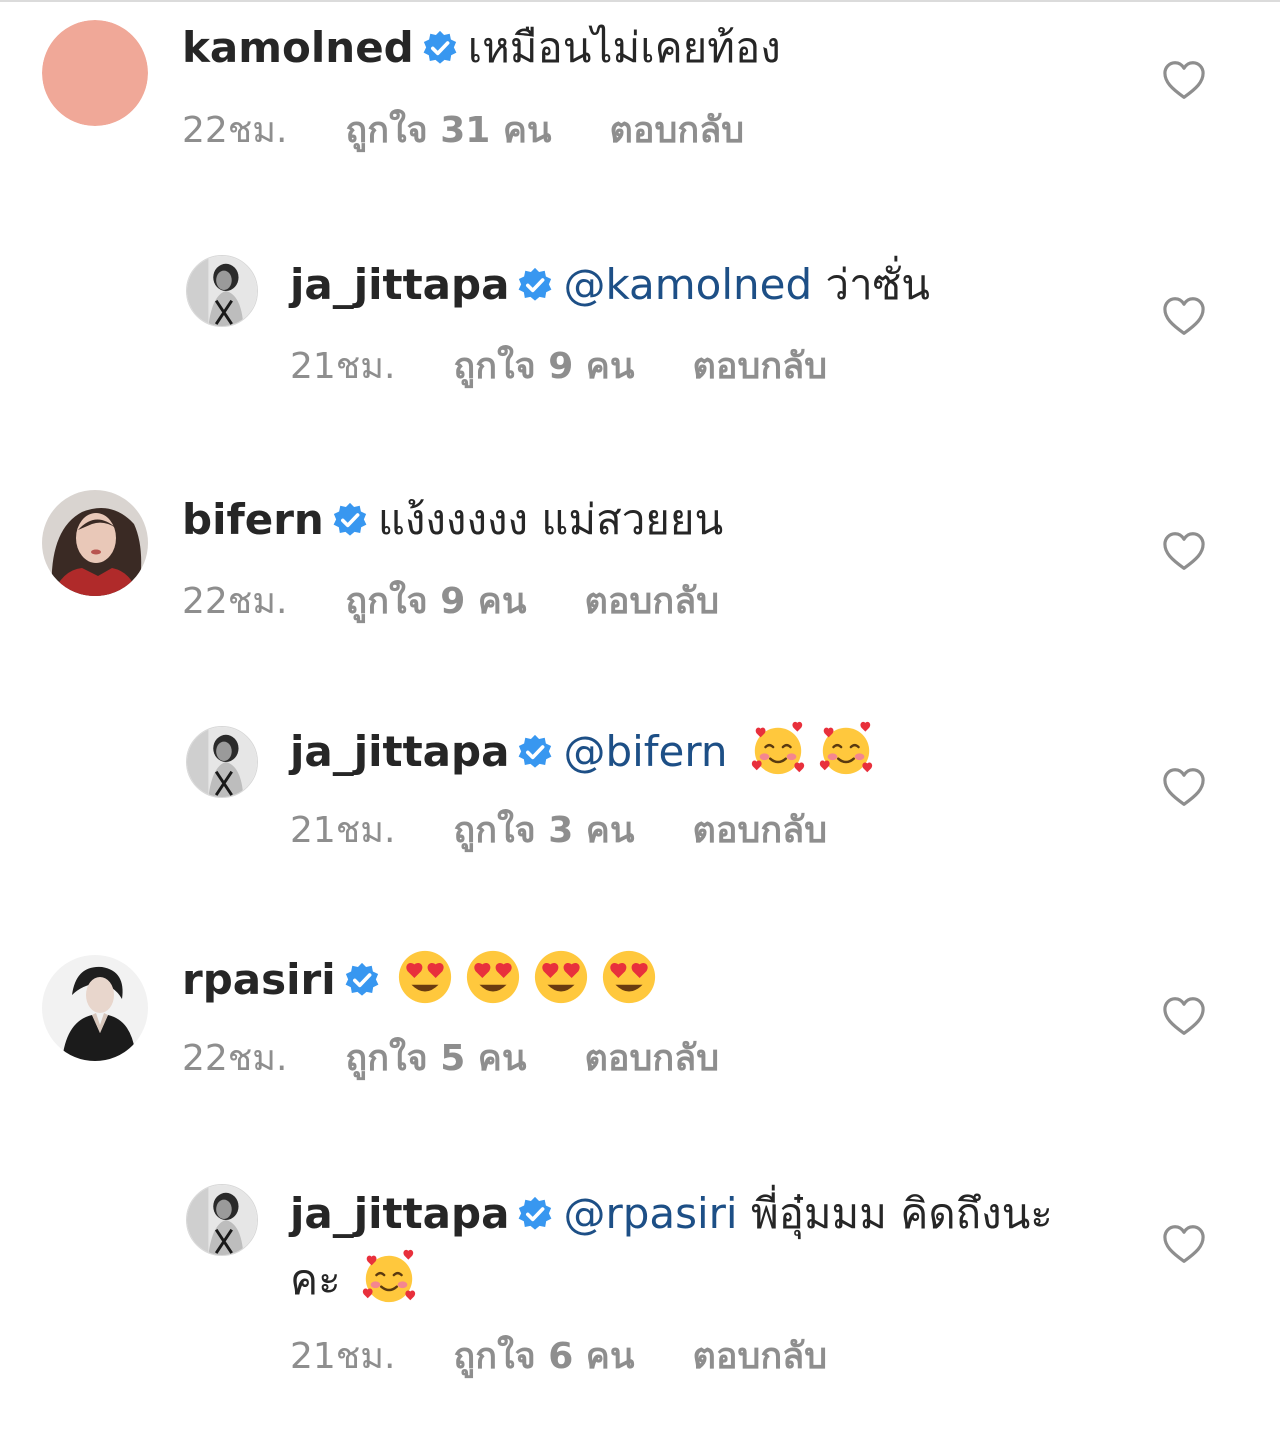 The height and width of the screenshot is (1432, 1280). I want to click on mention-link: @kamolned, so click(687, 284).